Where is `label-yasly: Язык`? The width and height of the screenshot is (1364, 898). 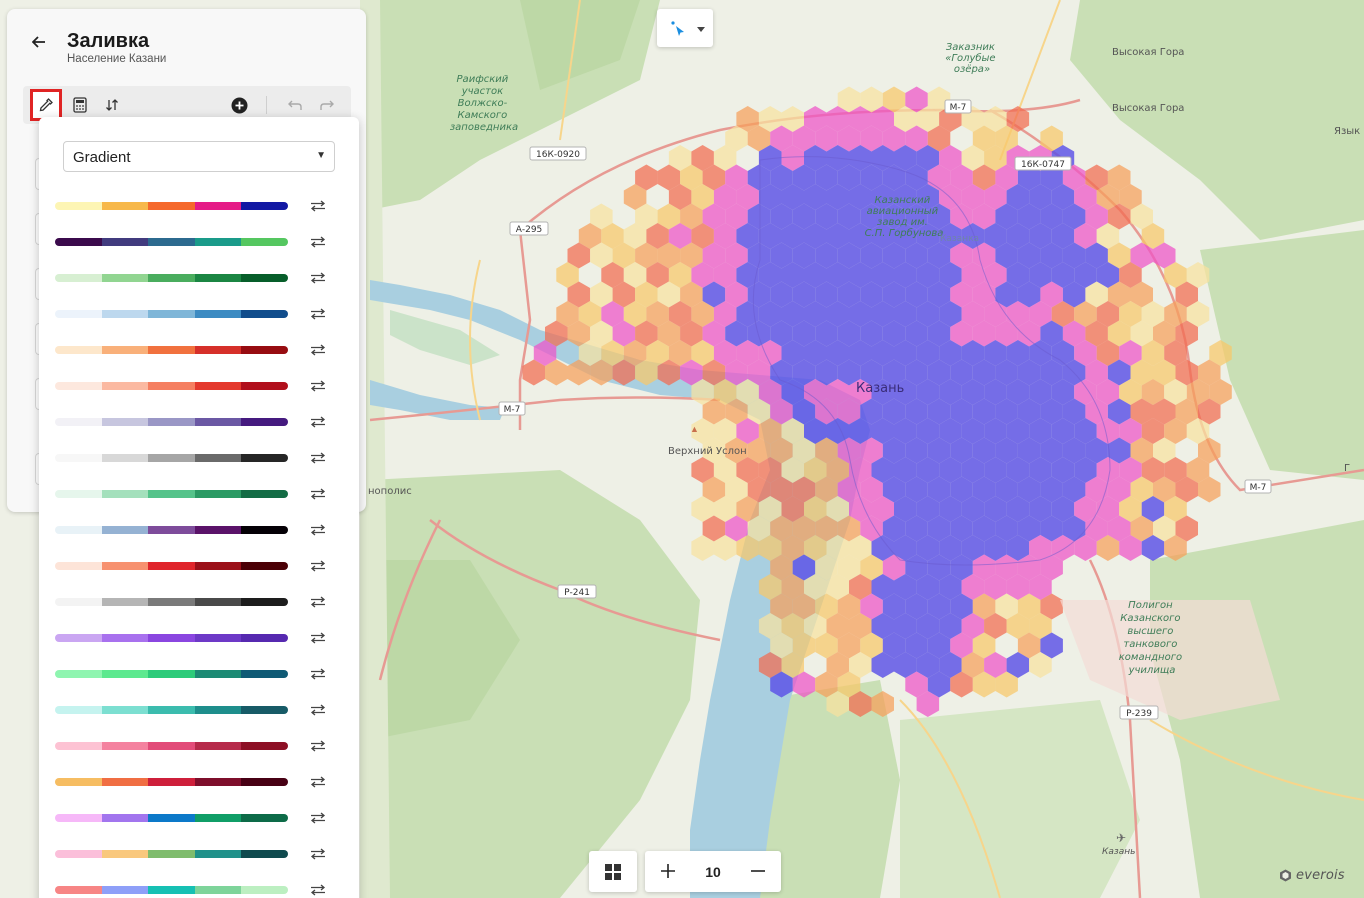 label-yasly: Язык is located at coordinates (1347, 131).